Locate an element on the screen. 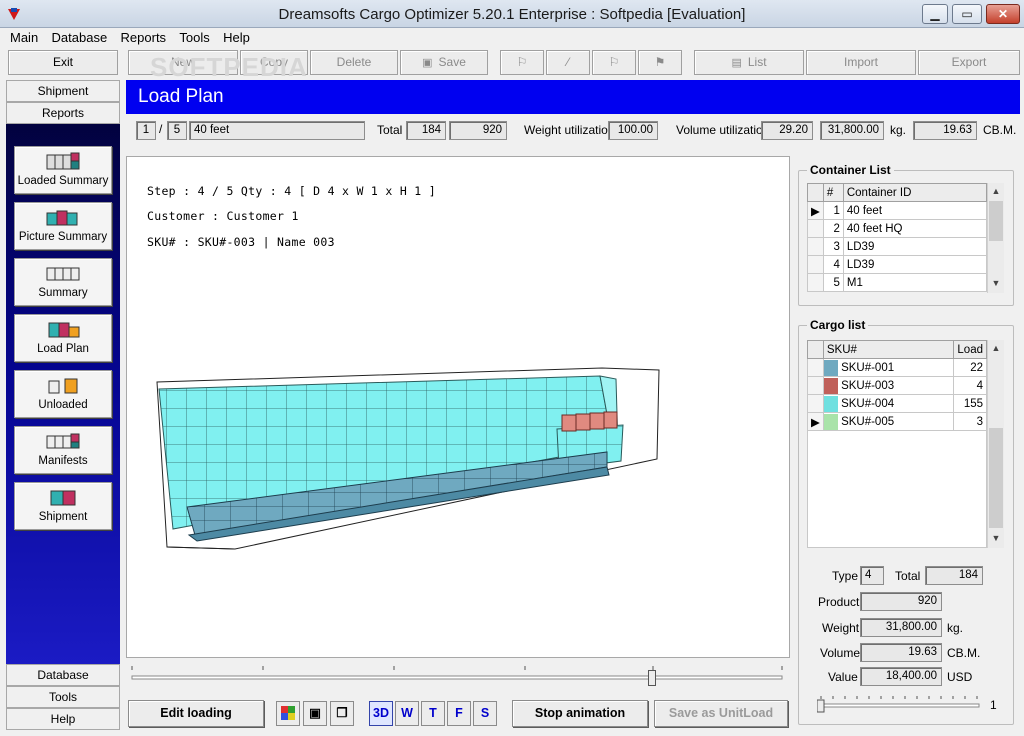  last-button: ⚑ is located at coordinates (660, 62).